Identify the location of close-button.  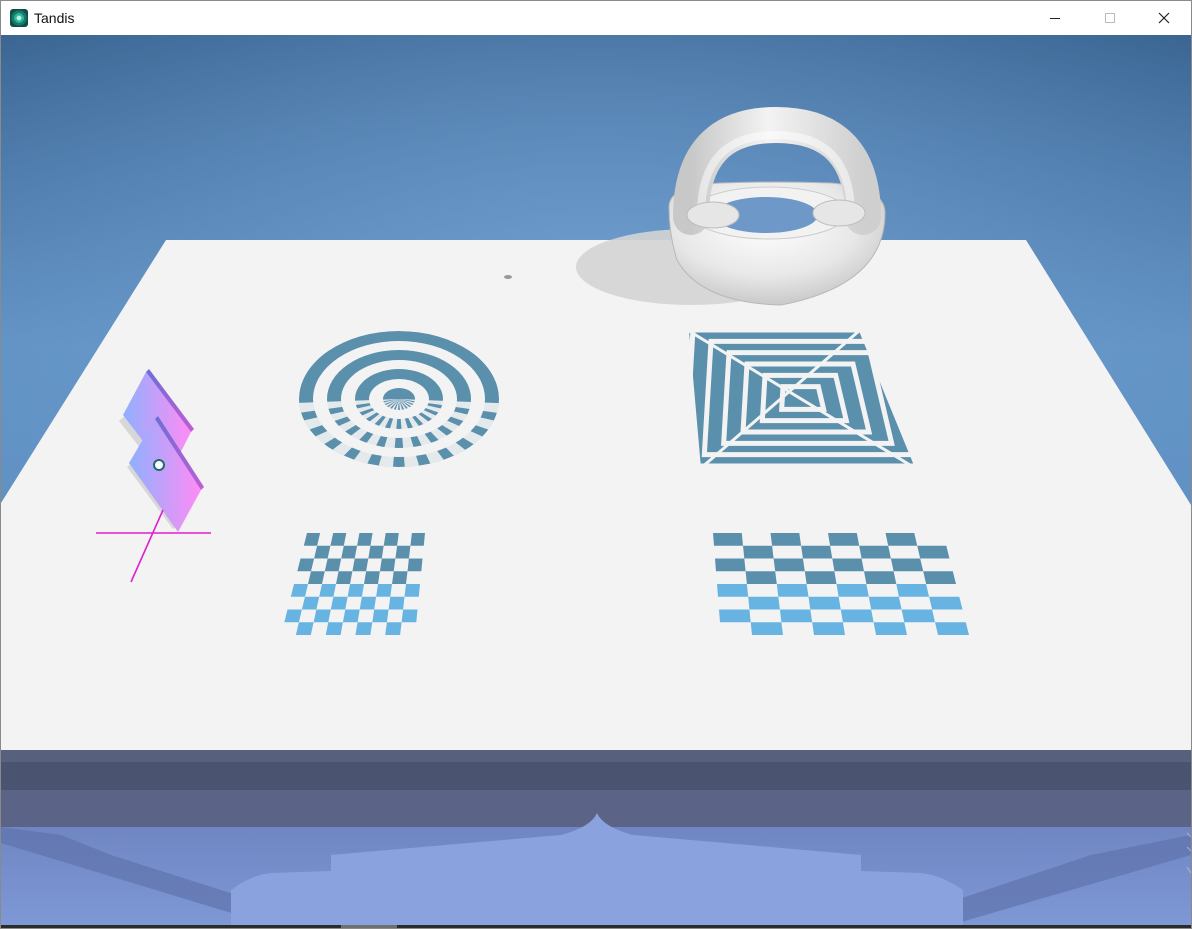
(1164, 18).